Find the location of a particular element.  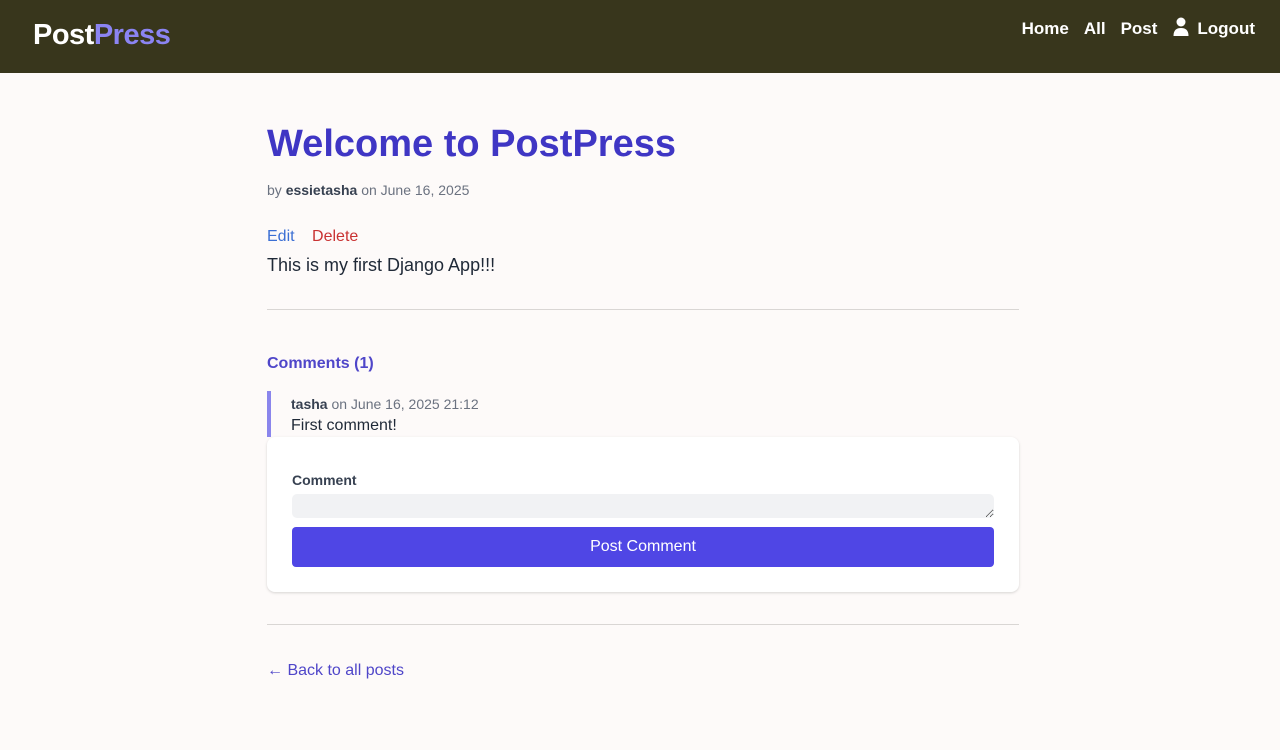

nav-logout-link: Logout is located at coordinates (1226, 29).